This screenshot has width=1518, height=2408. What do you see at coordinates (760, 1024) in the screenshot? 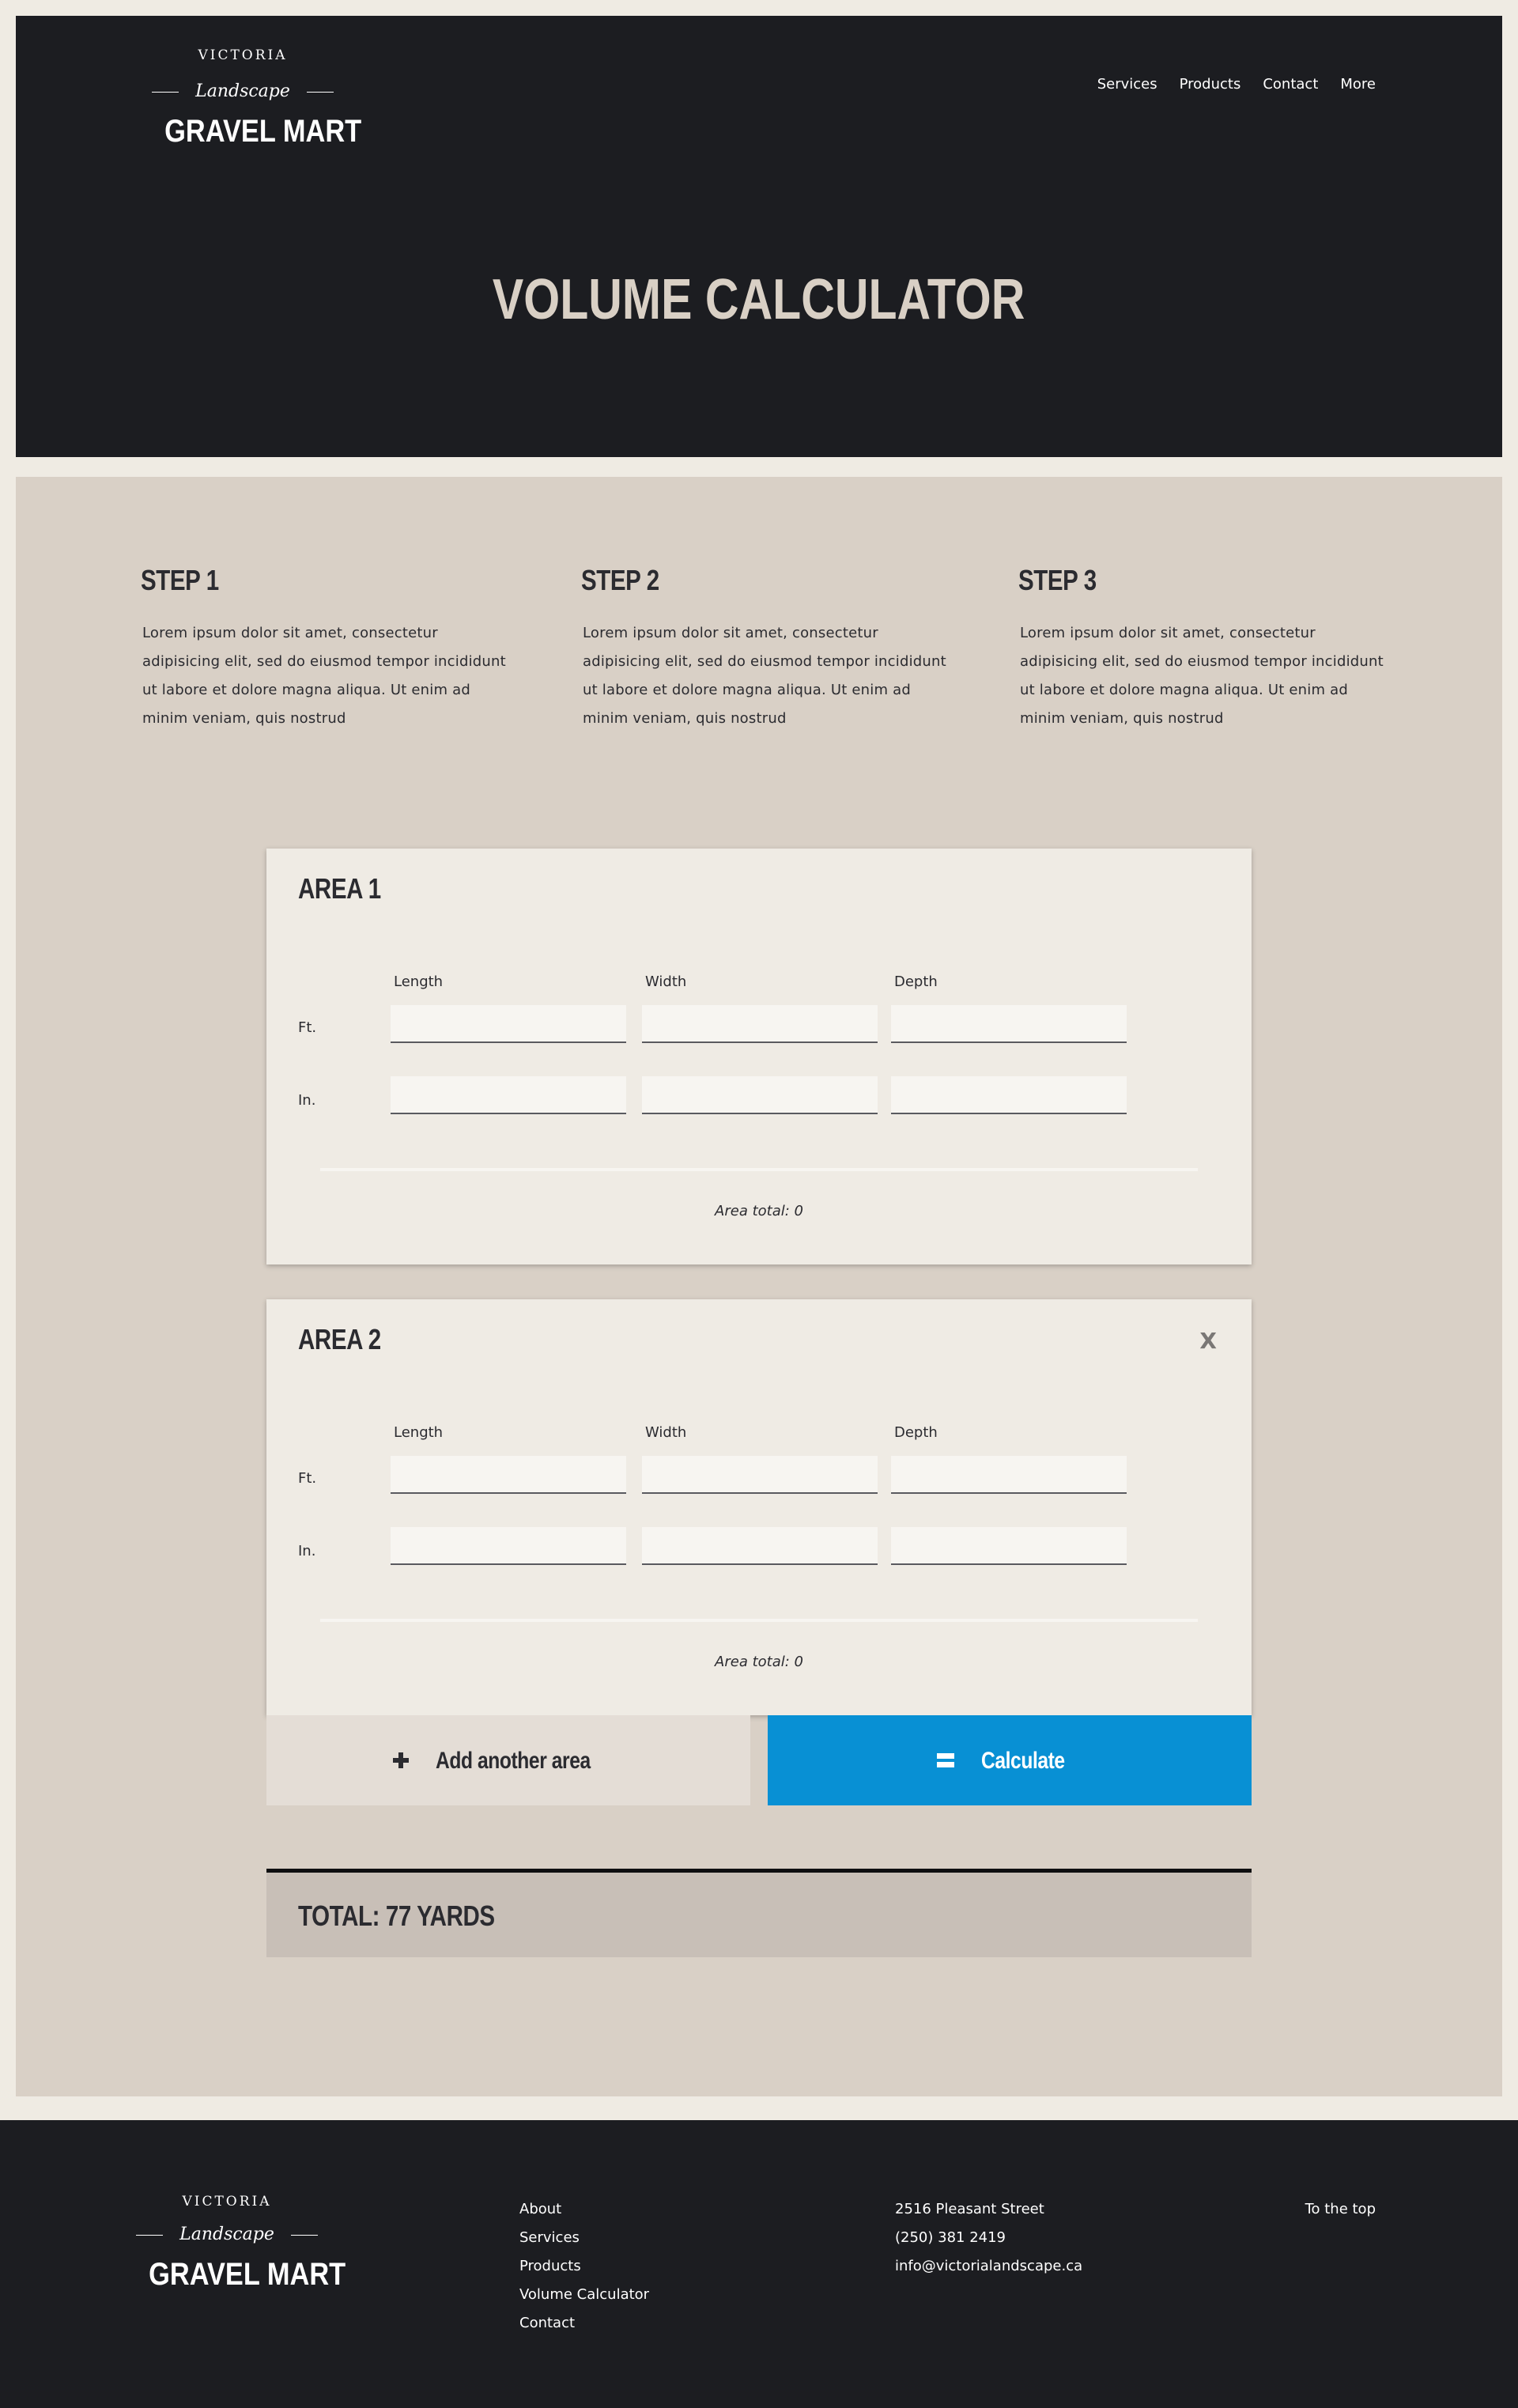
I see `area1-width-ft-input` at bounding box center [760, 1024].